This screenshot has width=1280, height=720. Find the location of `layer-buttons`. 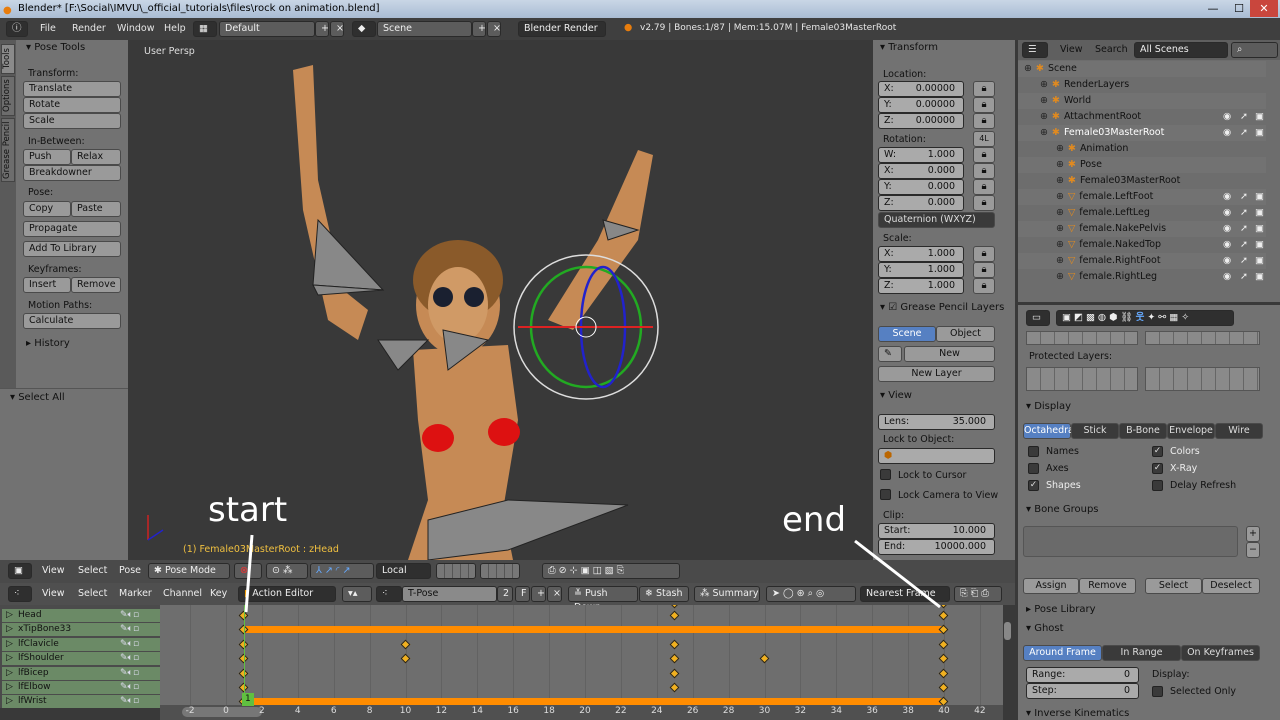

layer-buttons is located at coordinates (456, 571).